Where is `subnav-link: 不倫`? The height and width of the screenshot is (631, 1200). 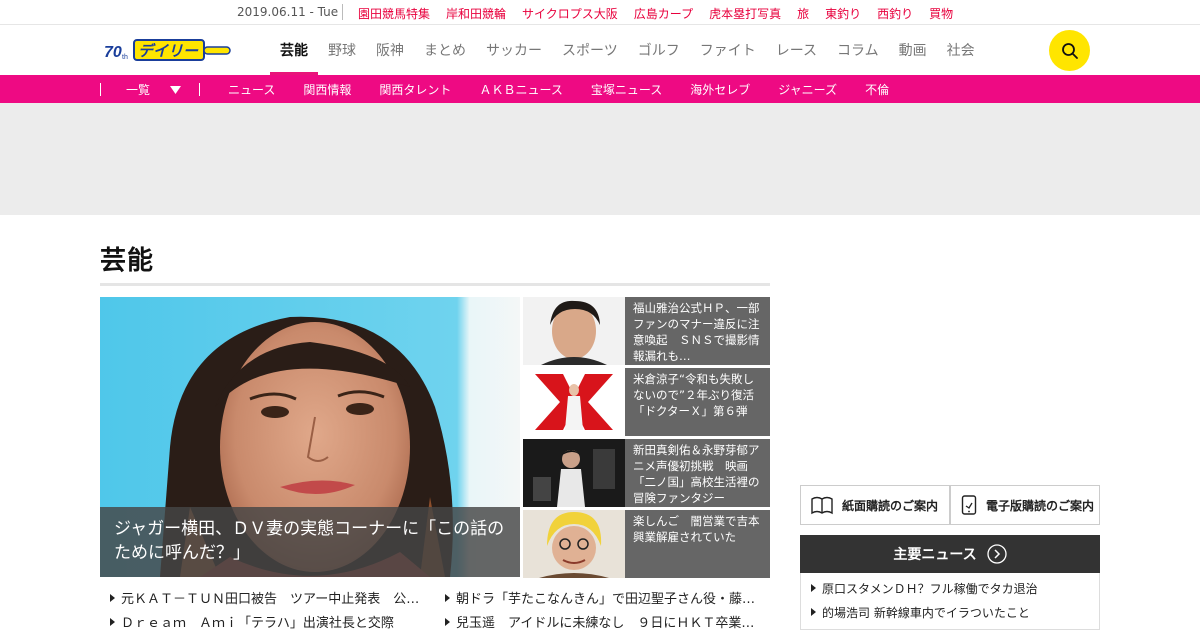
subnav-link: 不倫 is located at coordinates (877, 89).